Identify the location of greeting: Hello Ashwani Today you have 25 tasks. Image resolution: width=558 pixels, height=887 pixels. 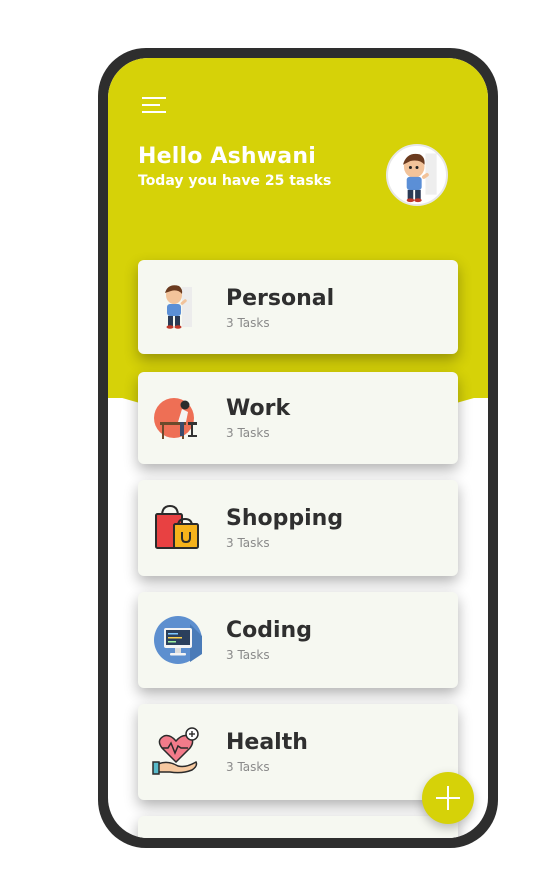
(234, 166).